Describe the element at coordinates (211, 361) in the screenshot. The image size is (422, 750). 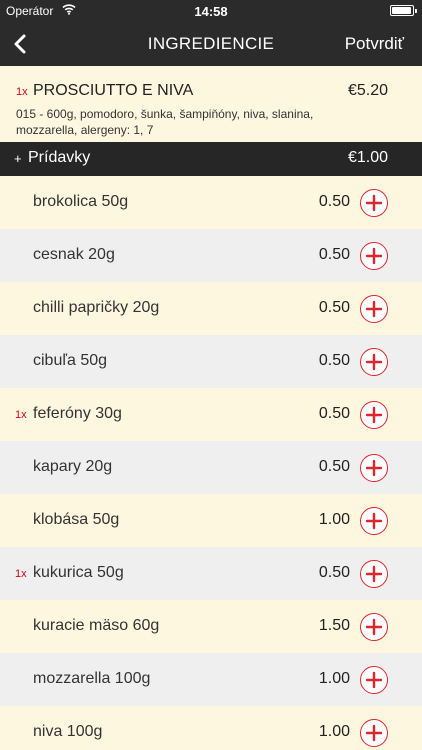
I see `ingredient-row: cibuľa 50g 0.50` at that location.